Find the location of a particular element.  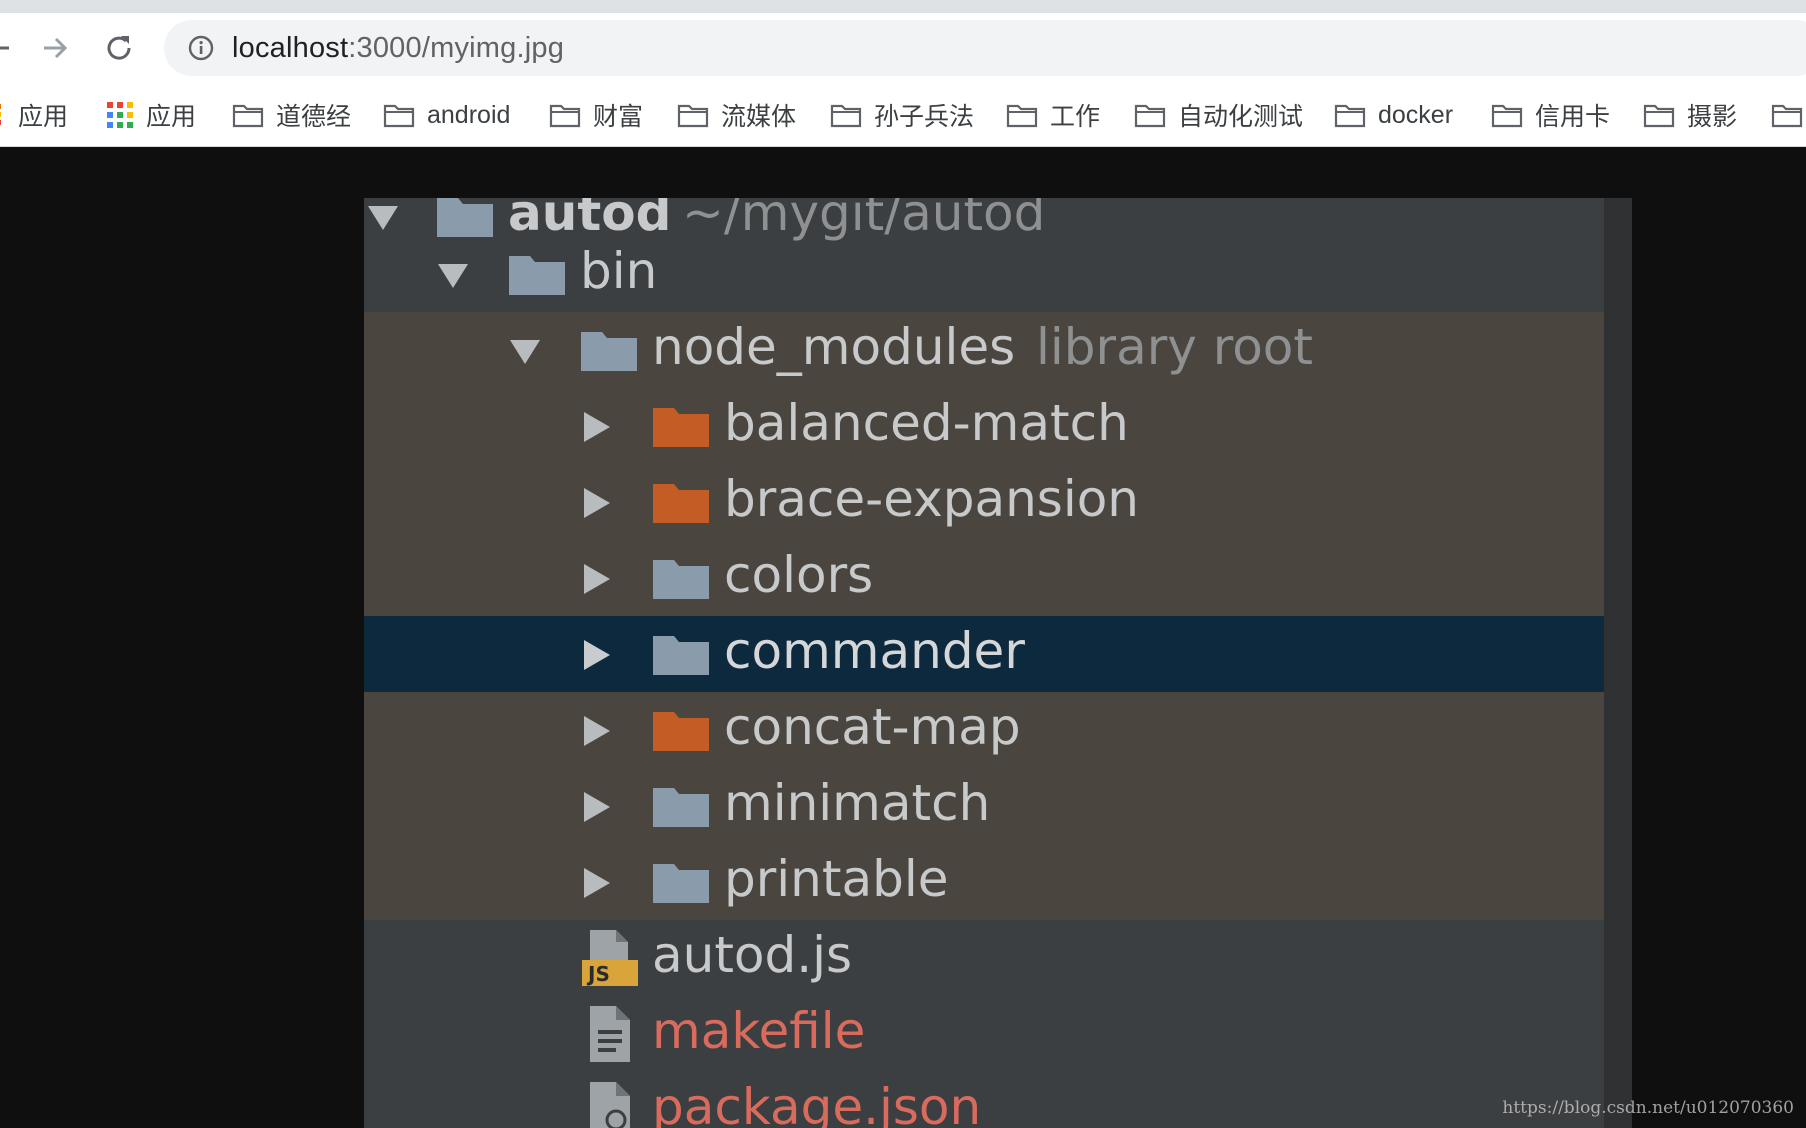

tree-row-module: concat-map is located at coordinates (984, 730).